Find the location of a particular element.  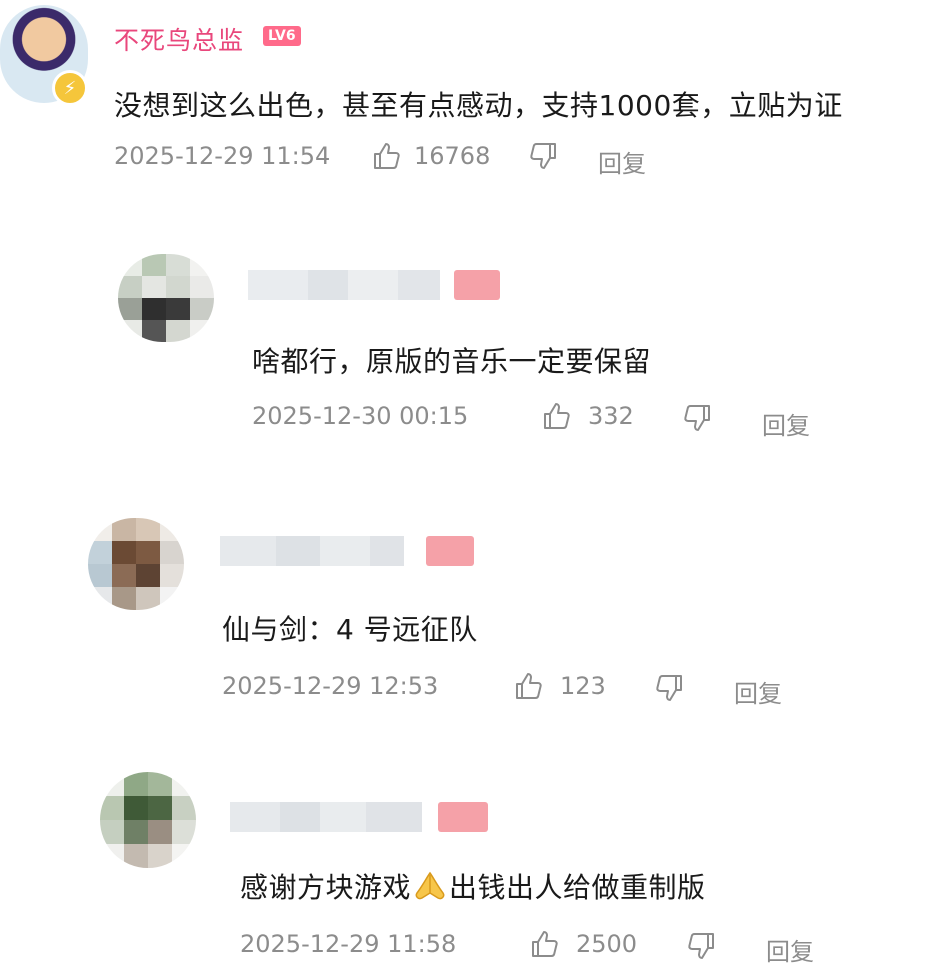

comment-text-part: 感谢方块游戏 is located at coordinates (326, 887).